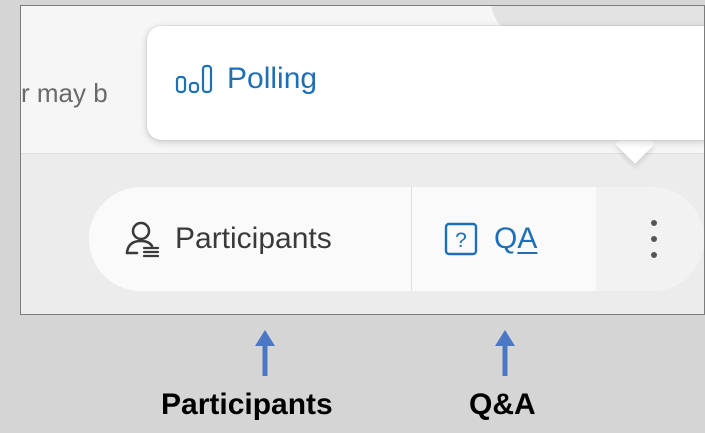 The image size is (705, 433). What do you see at coordinates (142, 239) in the screenshot?
I see `participants-icon` at bounding box center [142, 239].